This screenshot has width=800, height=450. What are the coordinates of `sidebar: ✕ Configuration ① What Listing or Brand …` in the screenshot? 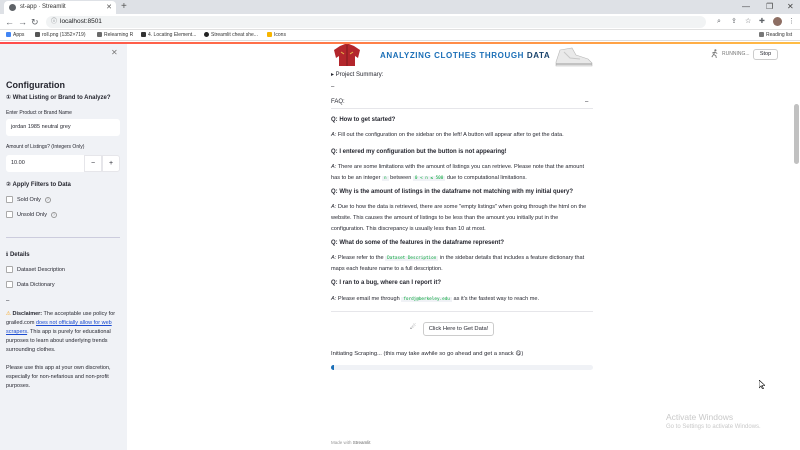 It's located at (63, 247).